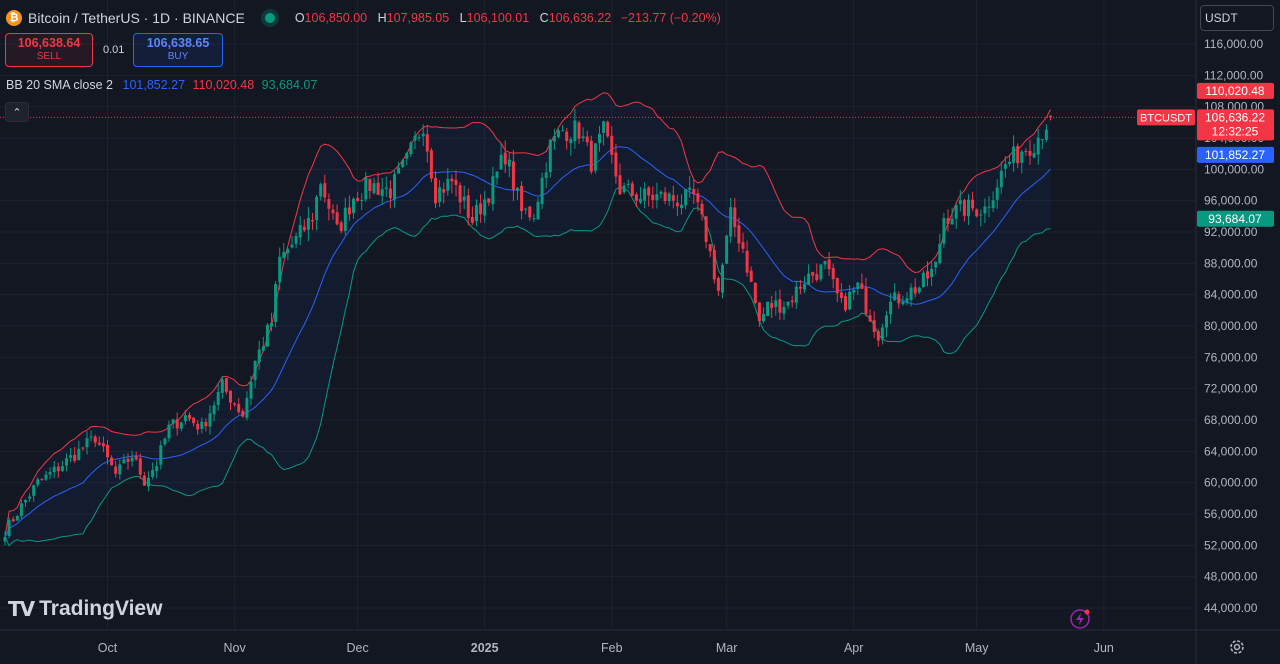  Describe the element at coordinates (1221, 18) in the screenshot. I see `currency-label: USDT` at that location.